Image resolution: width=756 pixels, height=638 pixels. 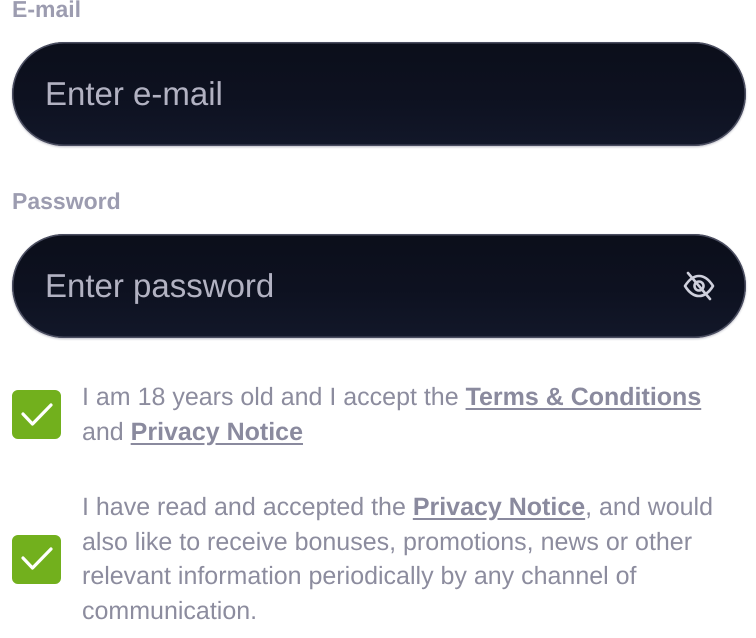 What do you see at coordinates (584, 397) in the screenshot?
I see `link: Terms & Conditions` at bounding box center [584, 397].